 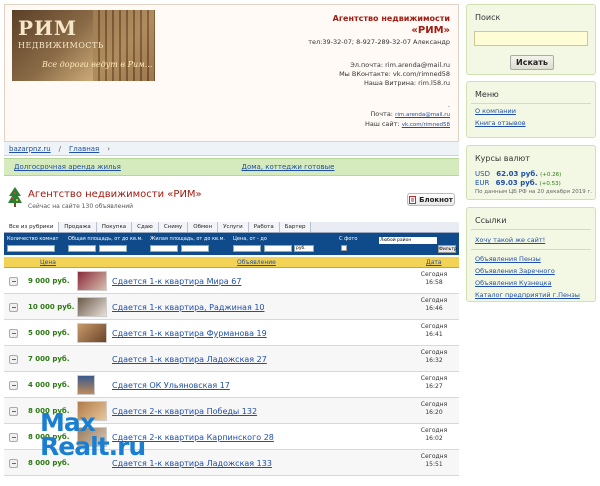 I want to click on breadcrumb-root: bazarpnz.ru, so click(x=30, y=149).